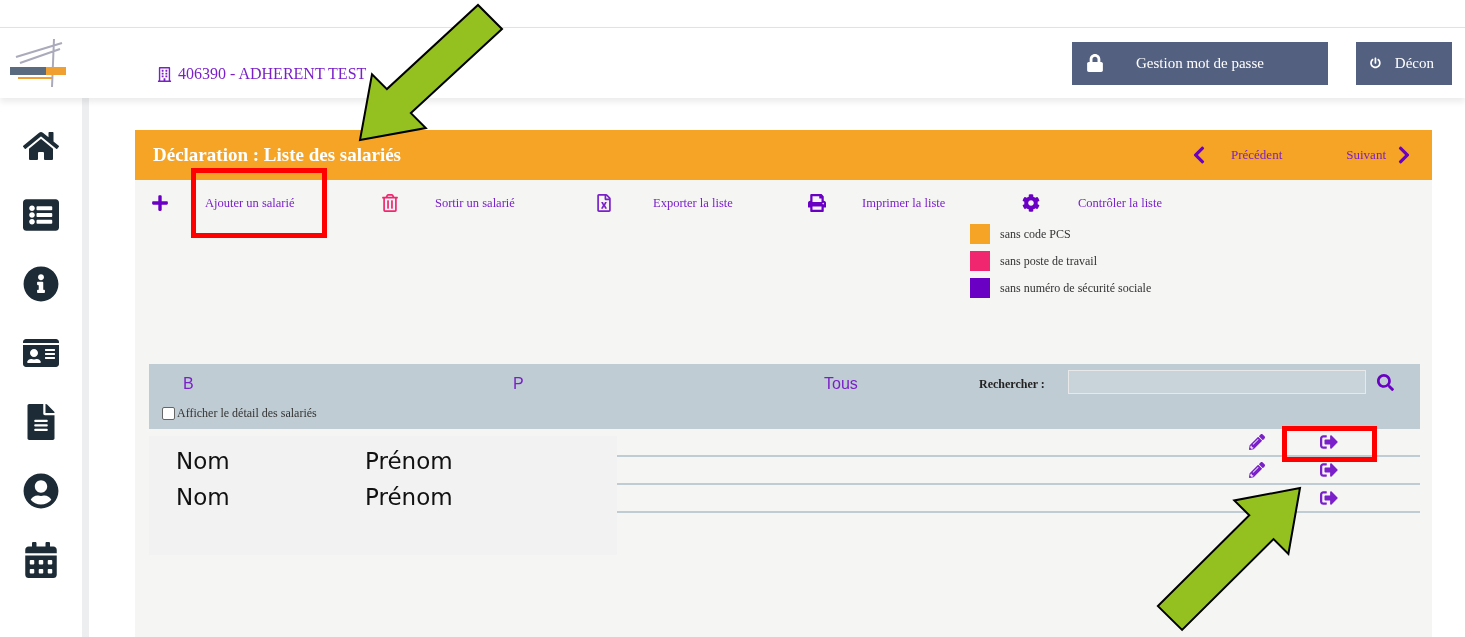 Image resolution: width=1465 pixels, height=637 pixels. I want to click on detail-checkbox: Afficher le détail des salariés, so click(239, 413).